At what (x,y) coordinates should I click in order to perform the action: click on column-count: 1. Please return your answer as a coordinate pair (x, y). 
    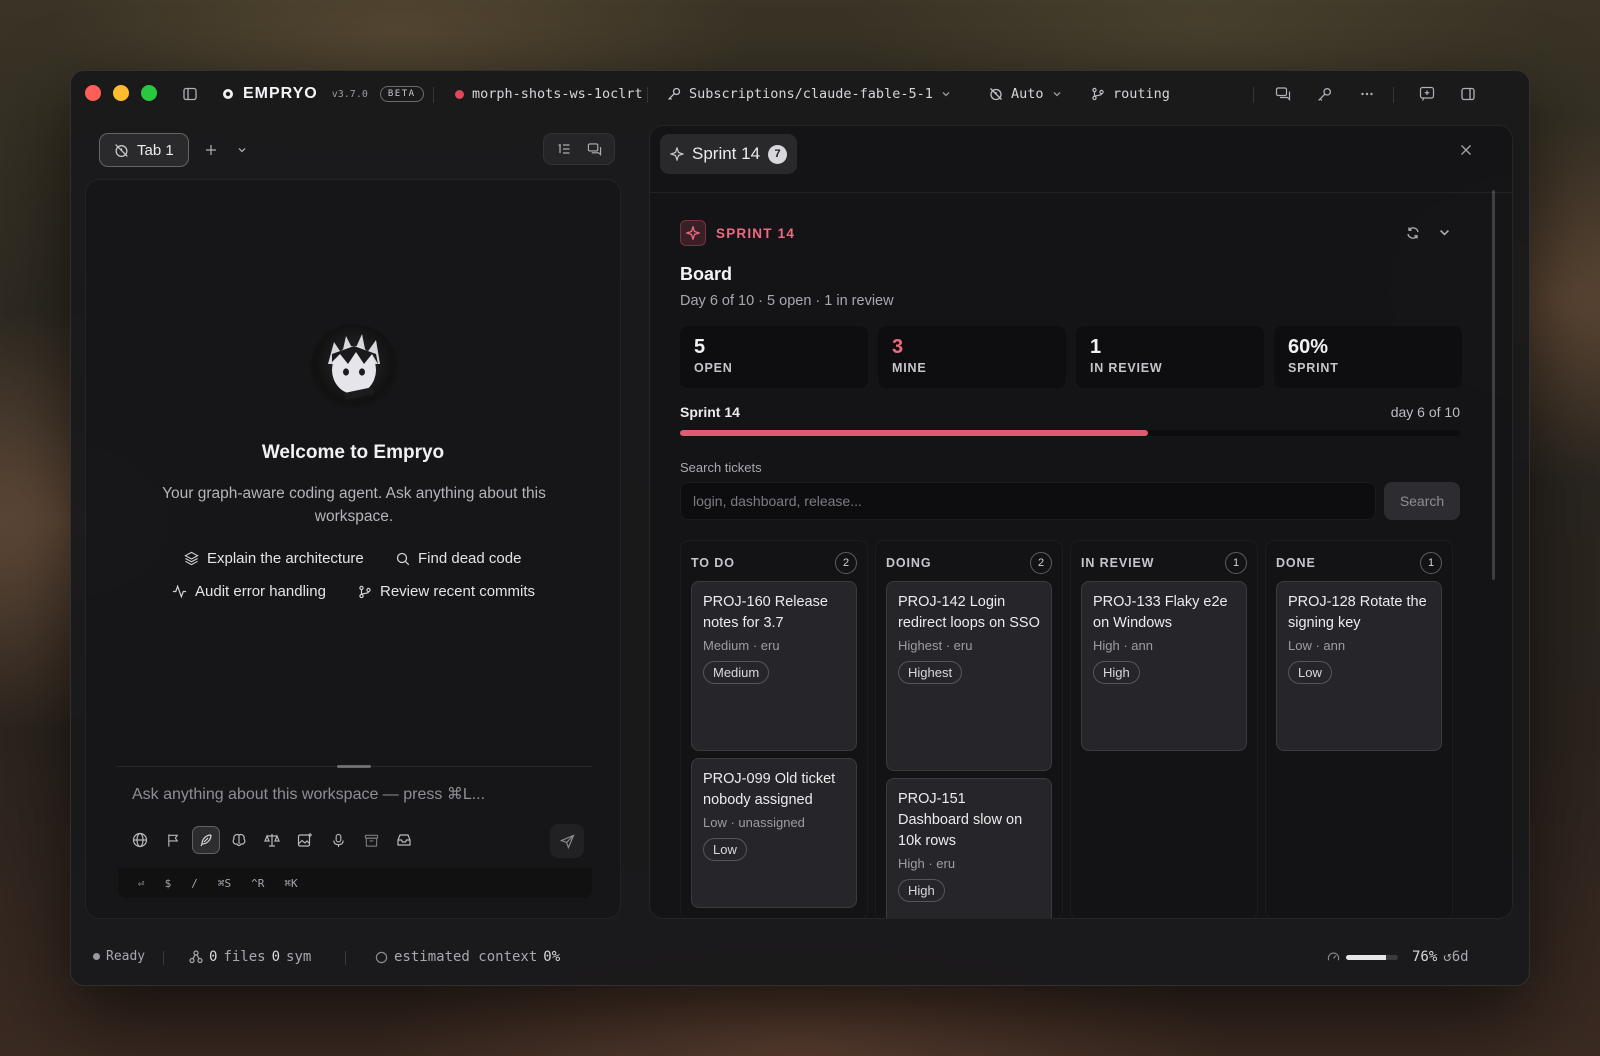
    Looking at the image, I should click on (1431, 563).